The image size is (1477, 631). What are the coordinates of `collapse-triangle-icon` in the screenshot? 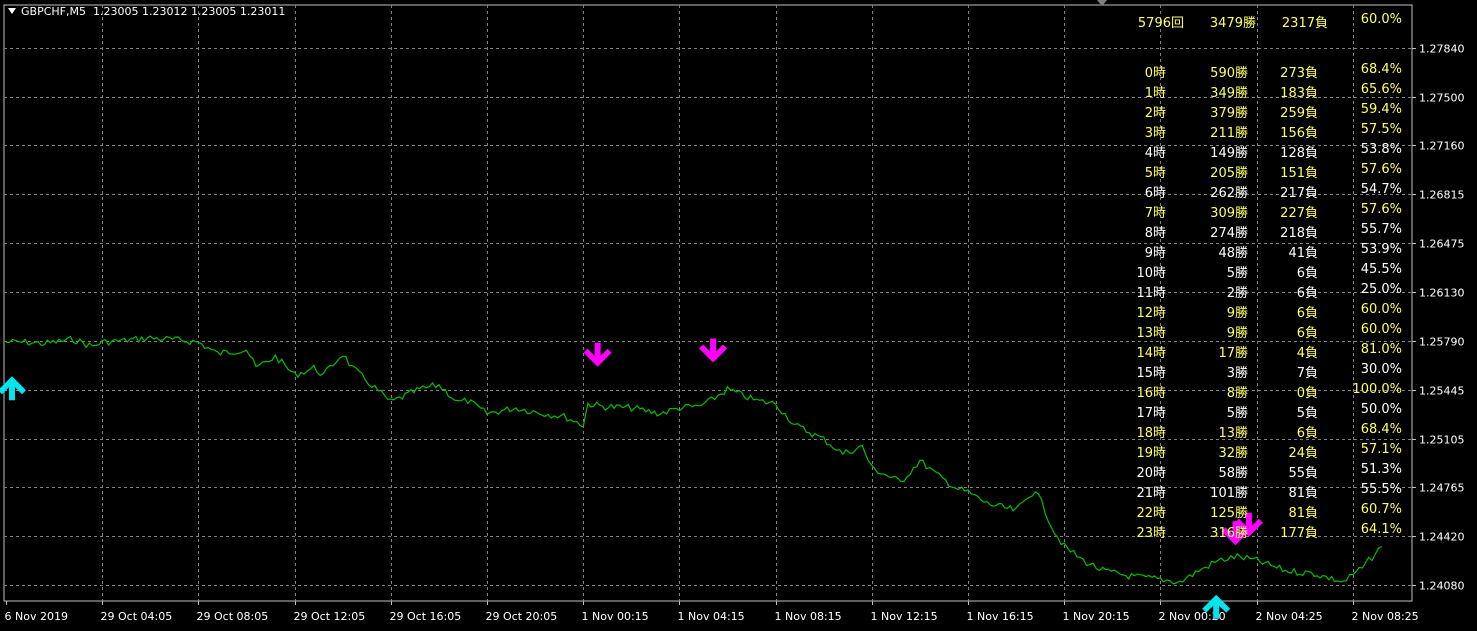 It's located at (12, 11).